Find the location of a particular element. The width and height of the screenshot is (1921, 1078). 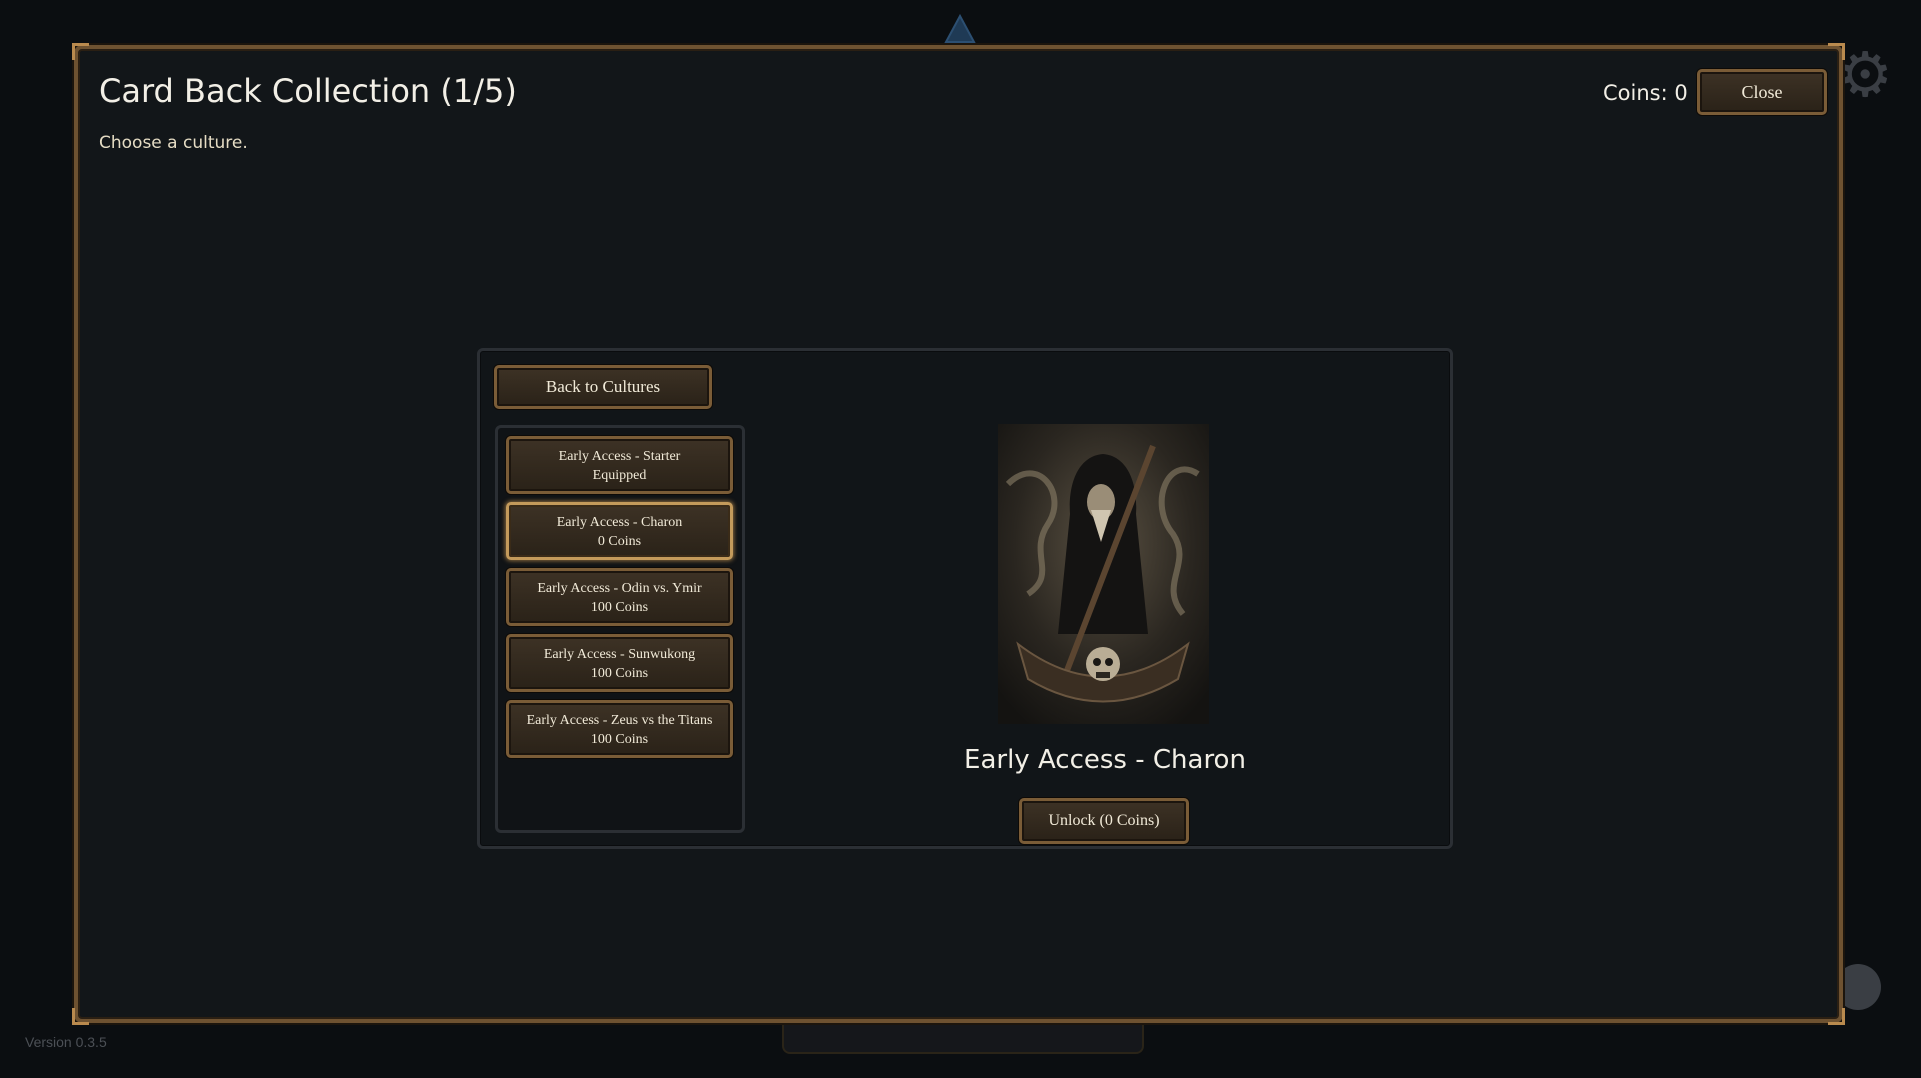

selected-card-back-name: Early Access - Charon is located at coordinates (1105, 760).